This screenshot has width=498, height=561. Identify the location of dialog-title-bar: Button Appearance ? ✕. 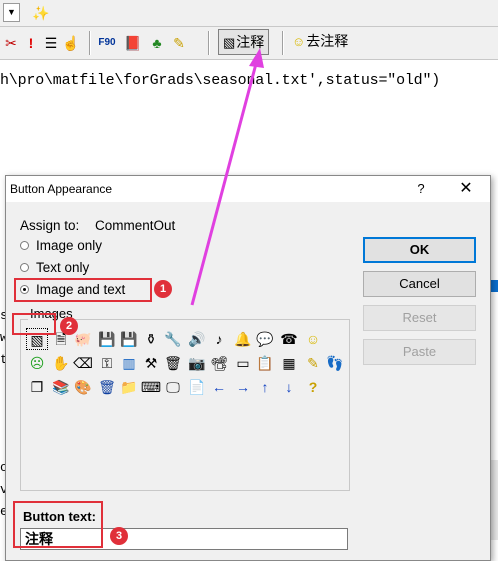
(248, 189).